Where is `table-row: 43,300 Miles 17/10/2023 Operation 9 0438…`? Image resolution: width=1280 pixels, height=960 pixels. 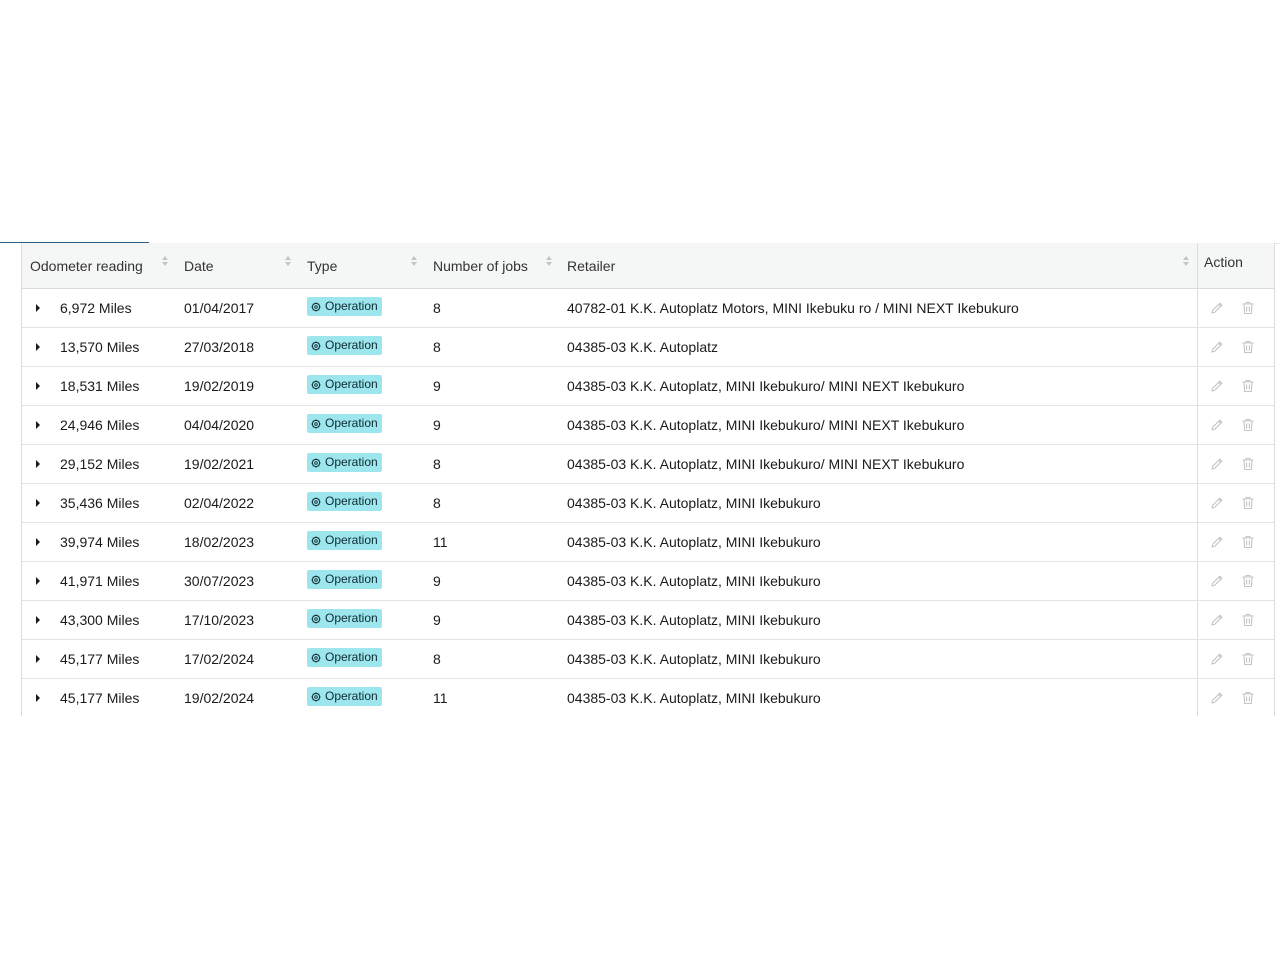
table-row: 43,300 Miles 17/10/2023 Operation 9 0438… is located at coordinates (648, 620).